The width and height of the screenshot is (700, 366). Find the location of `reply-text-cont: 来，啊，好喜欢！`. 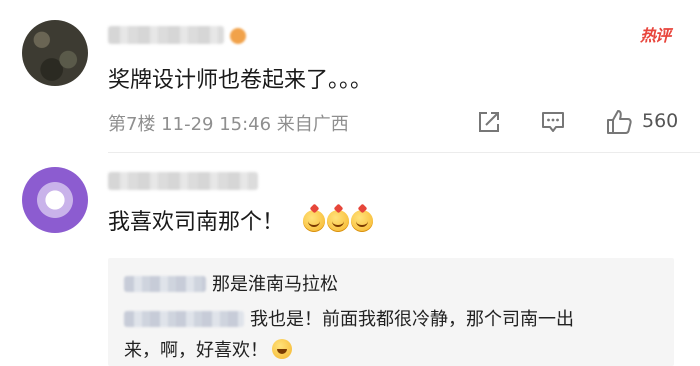

reply-text-cont: 来，啊，好喜欢！ is located at coordinates (196, 350).